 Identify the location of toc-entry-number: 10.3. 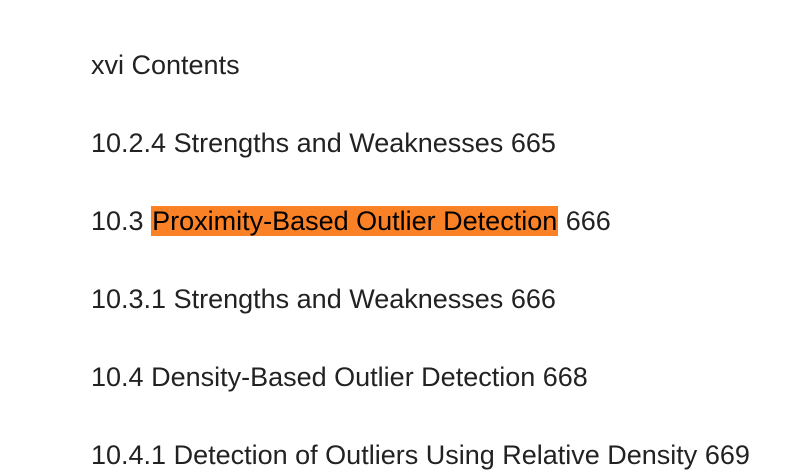
(117, 221).